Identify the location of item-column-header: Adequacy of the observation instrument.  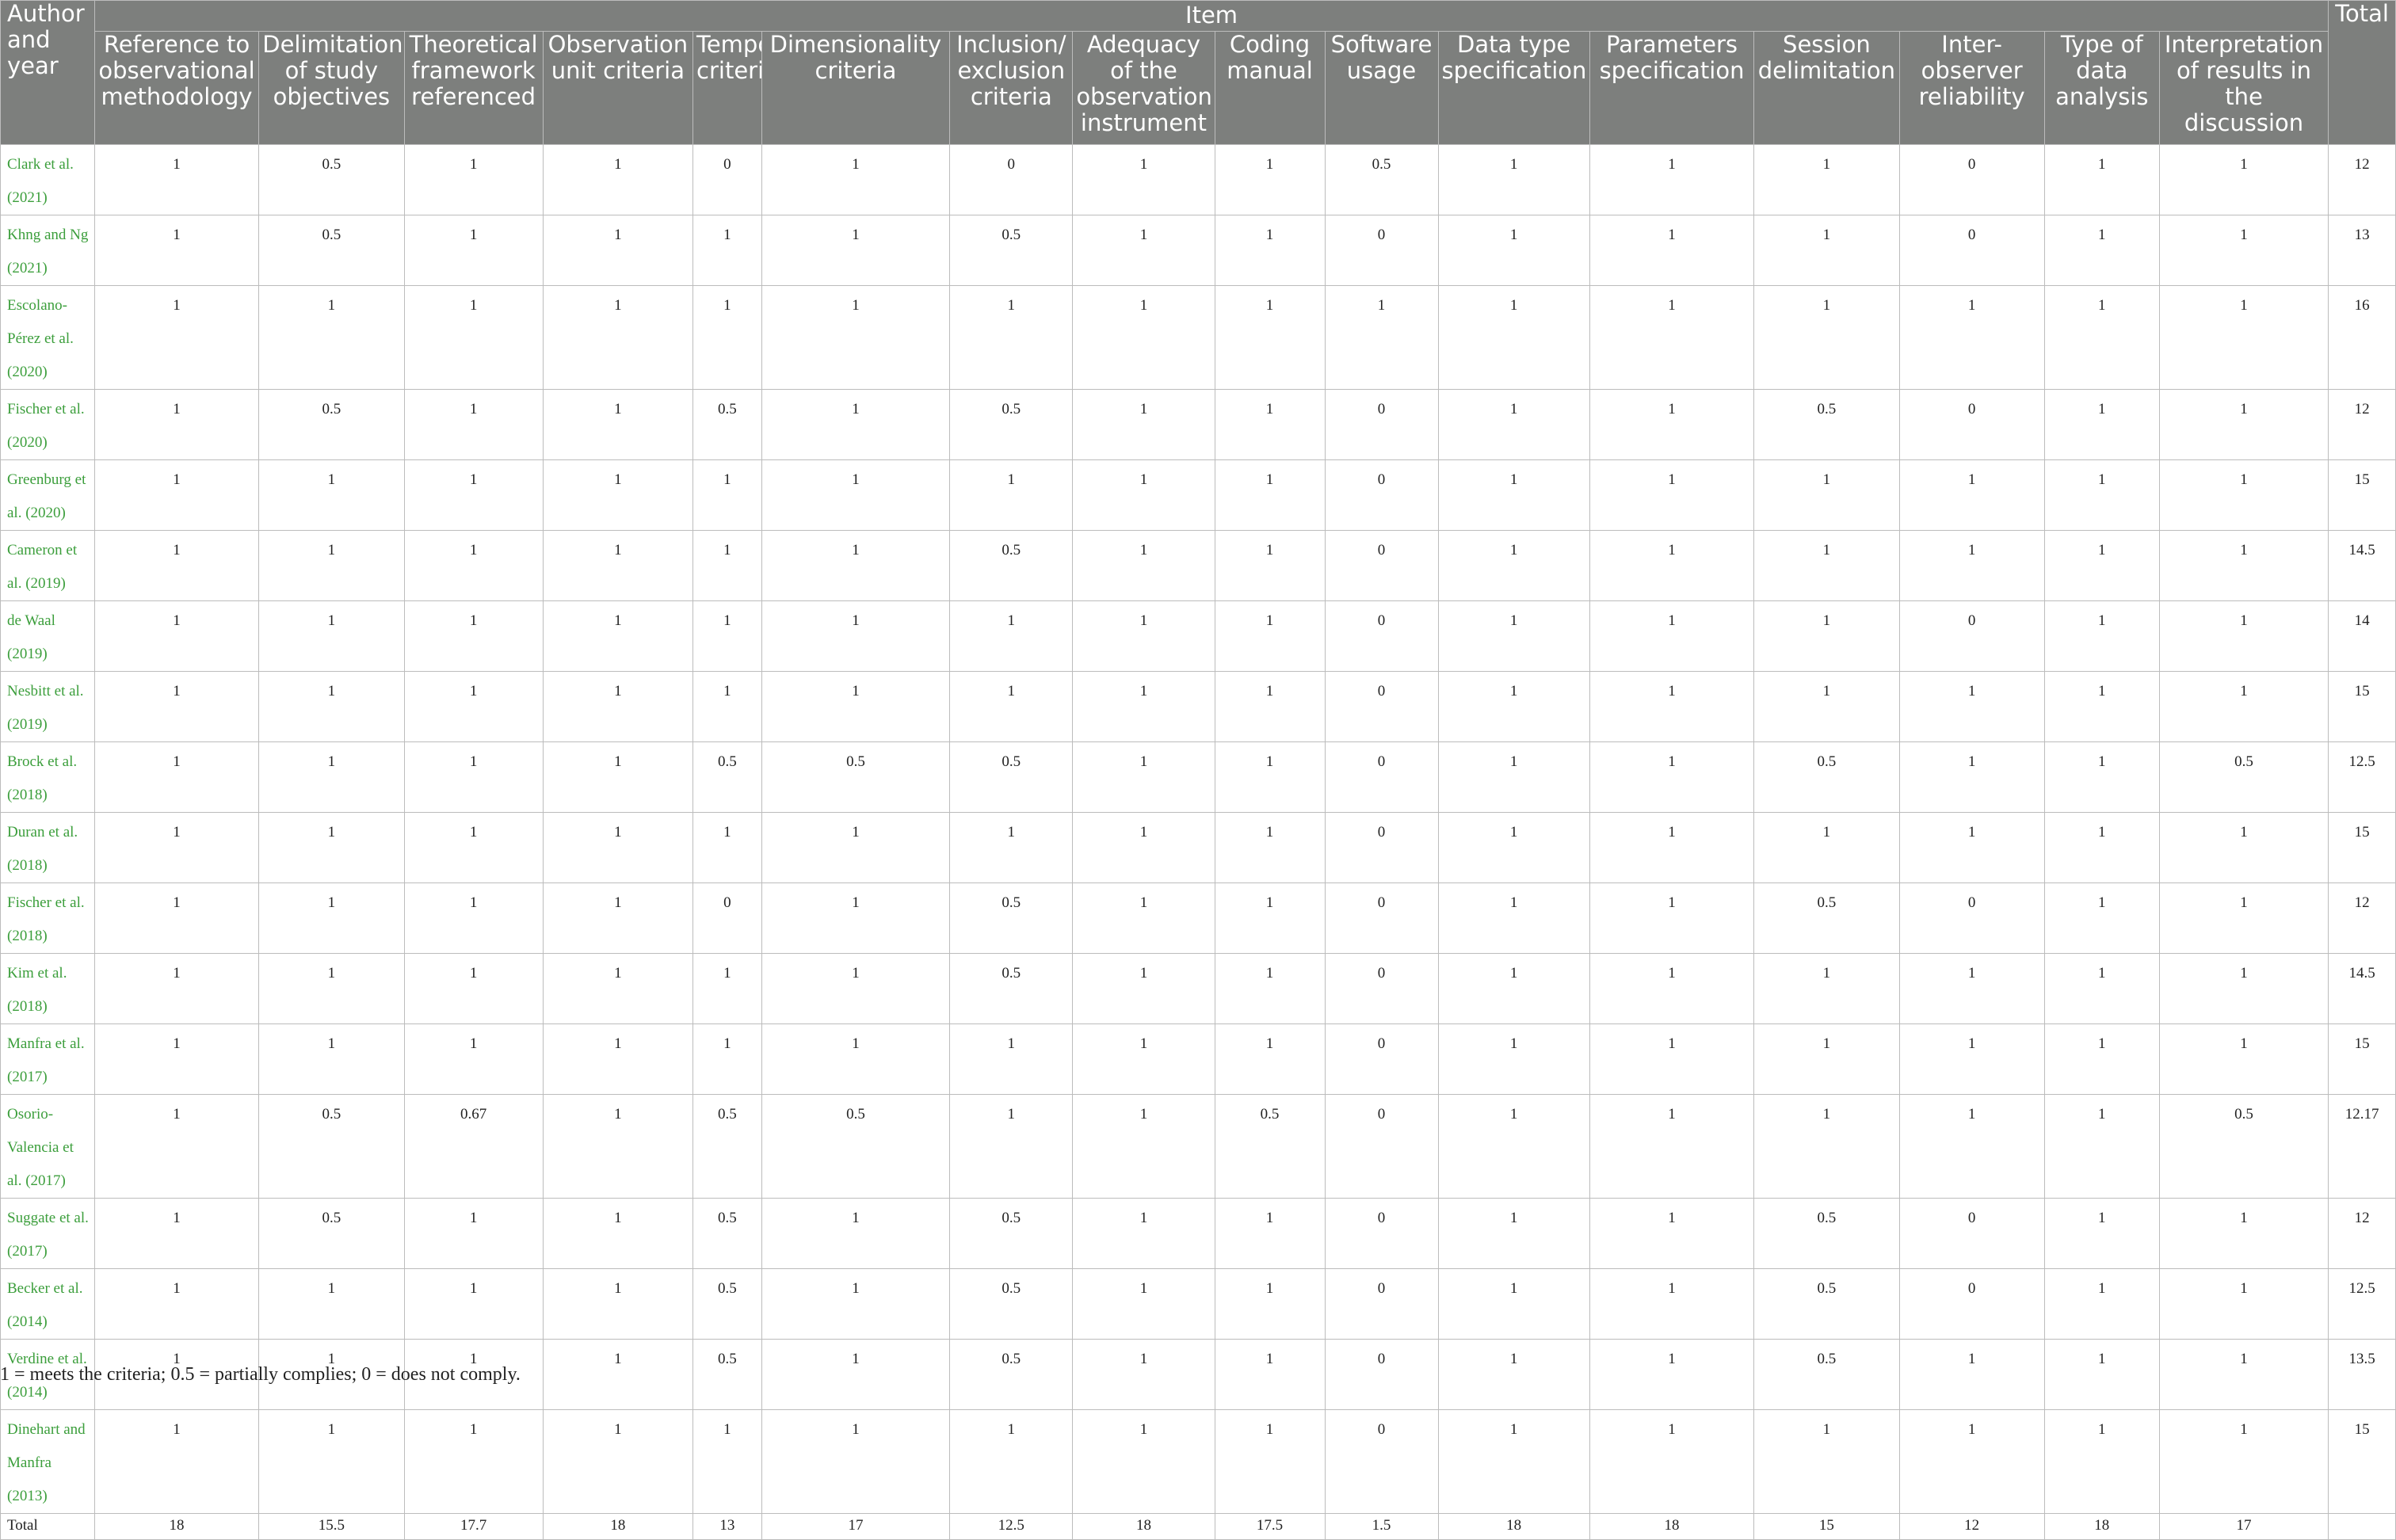
(1143, 88).